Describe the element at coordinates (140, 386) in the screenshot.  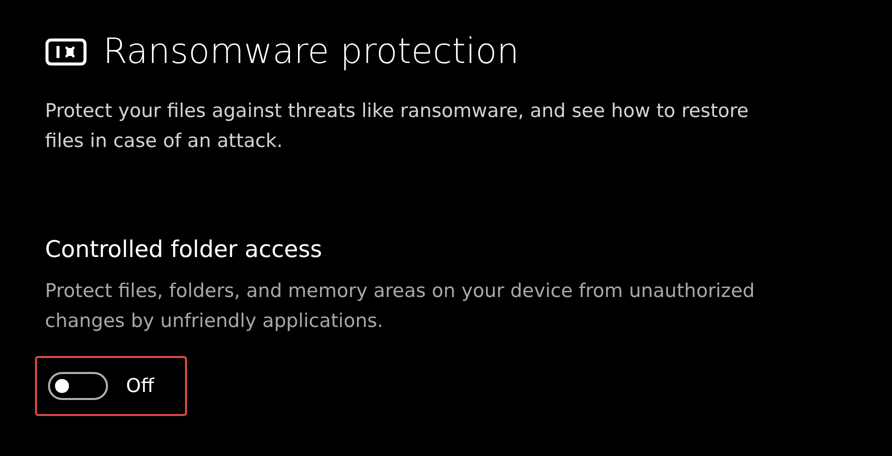
I see `toggle-label: Off` at that location.